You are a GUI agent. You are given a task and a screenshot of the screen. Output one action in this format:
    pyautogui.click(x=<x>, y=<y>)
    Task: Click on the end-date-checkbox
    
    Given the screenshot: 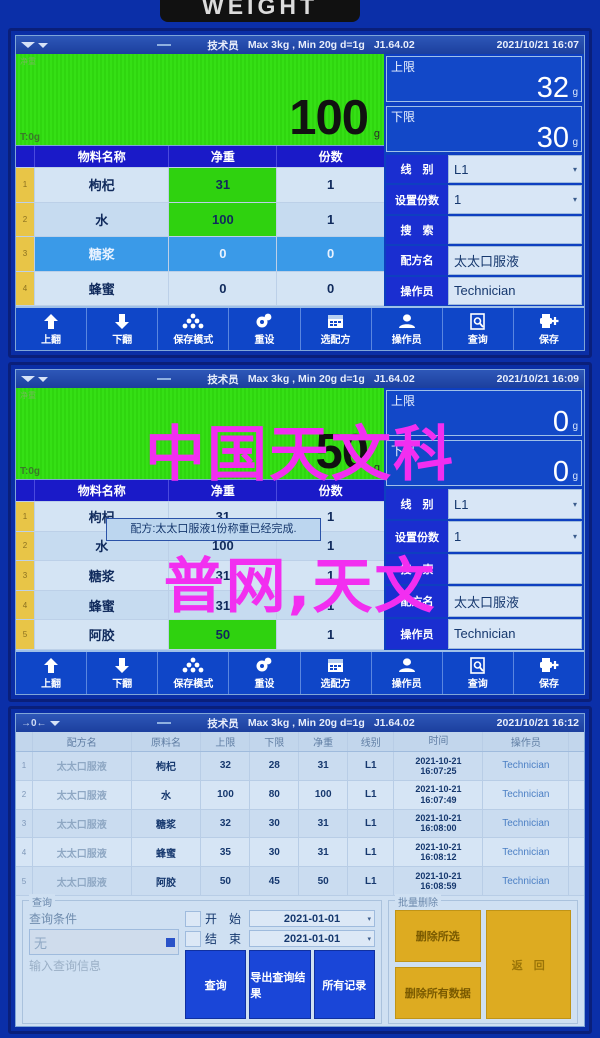 What is the action you would take?
    pyautogui.click(x=193, y=938)
    